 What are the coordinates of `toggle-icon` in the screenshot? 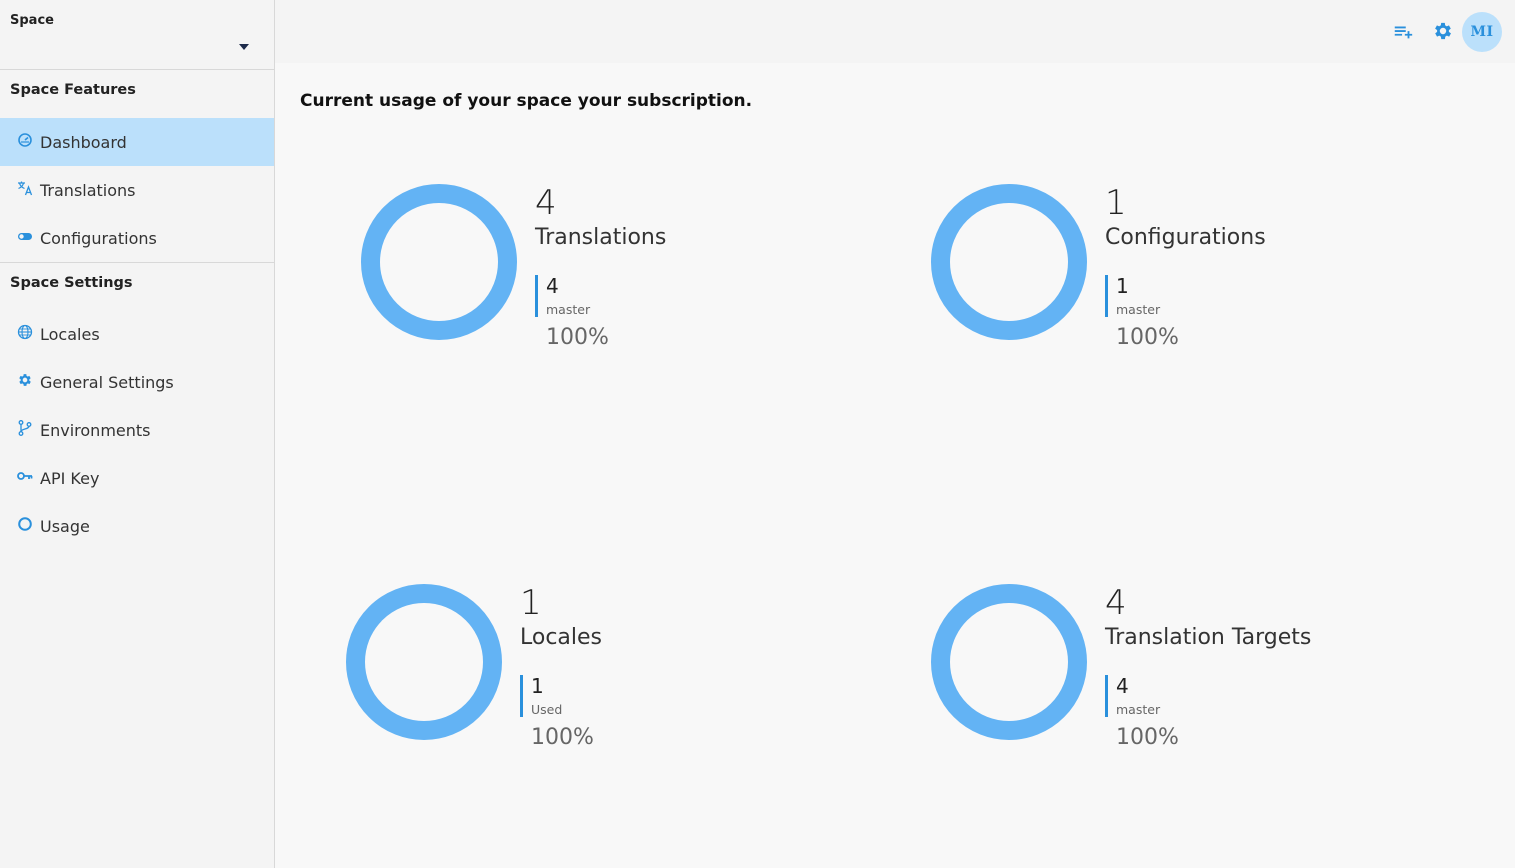 It's located at (25, 236).